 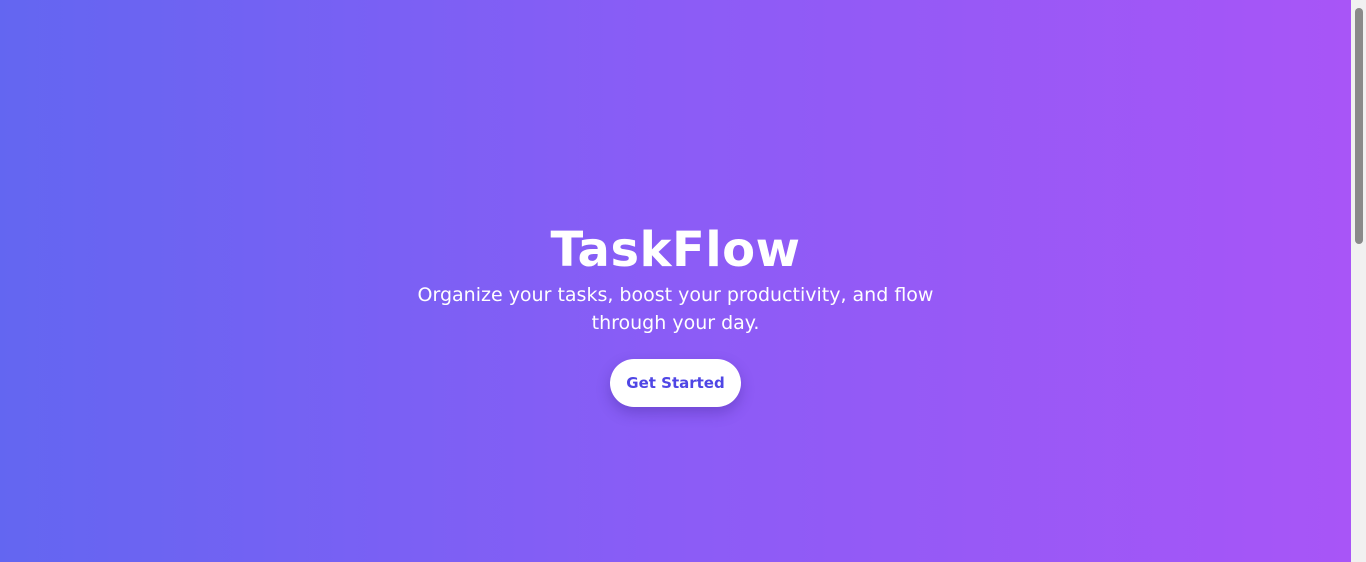 What do you see at coordinates (1359, 126) in the screenshot?
I see `scrollbar-thumb` at bounding box center [1359, 126].